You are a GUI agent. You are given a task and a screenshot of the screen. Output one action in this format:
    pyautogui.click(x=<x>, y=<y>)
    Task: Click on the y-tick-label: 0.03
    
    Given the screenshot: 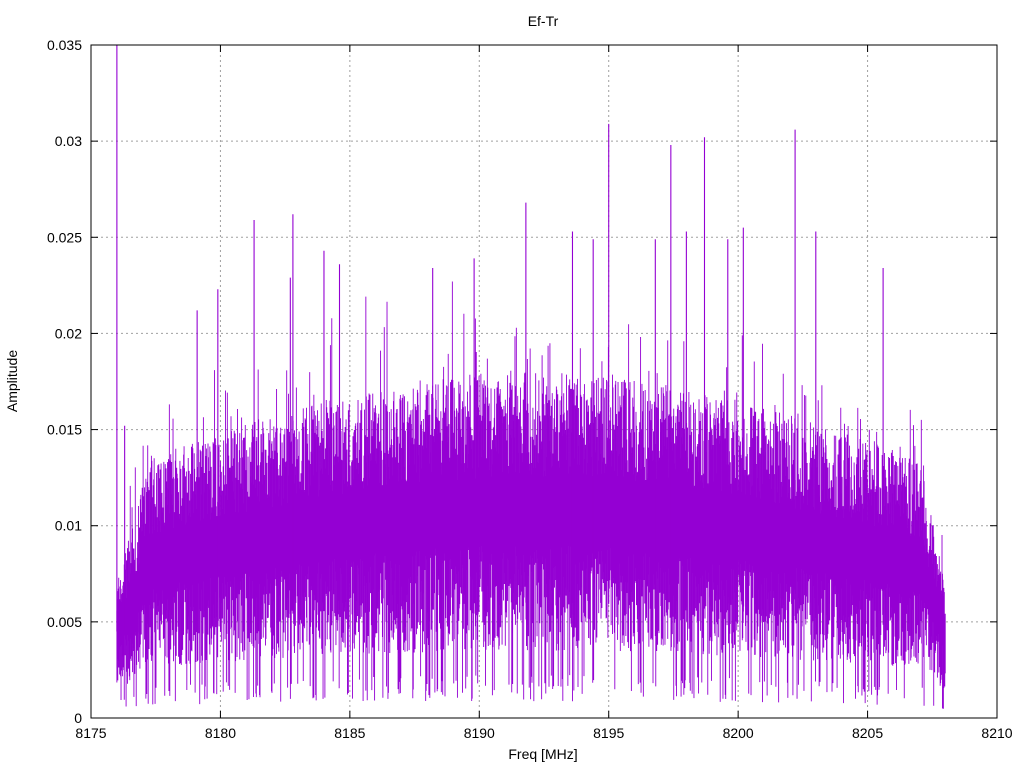 What is the action you would take?
    pyautogui.click(x=68, y=141)
    